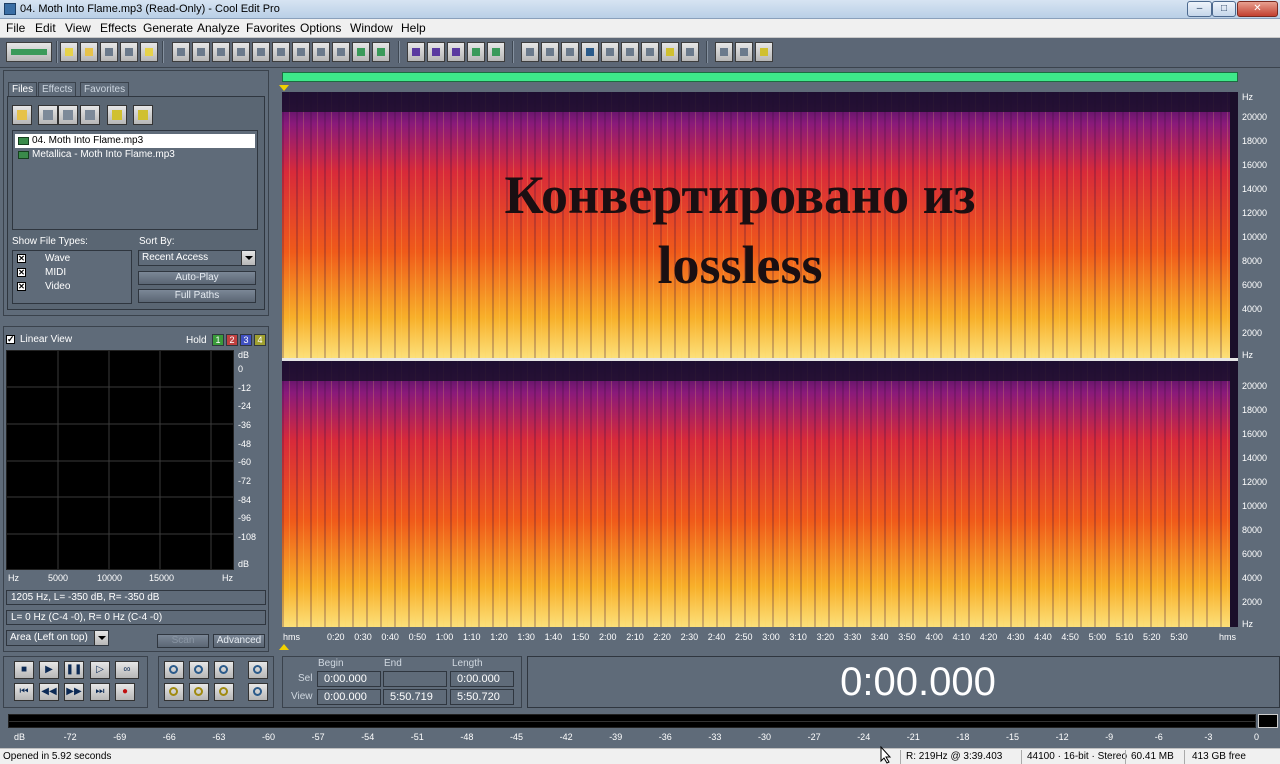 Image resolution: width=1280 pixels, height=764 pixels. What do you see at coordinates (117, 115) in the screenshot?
I see `options-icon` at bounding box center [117, 115].